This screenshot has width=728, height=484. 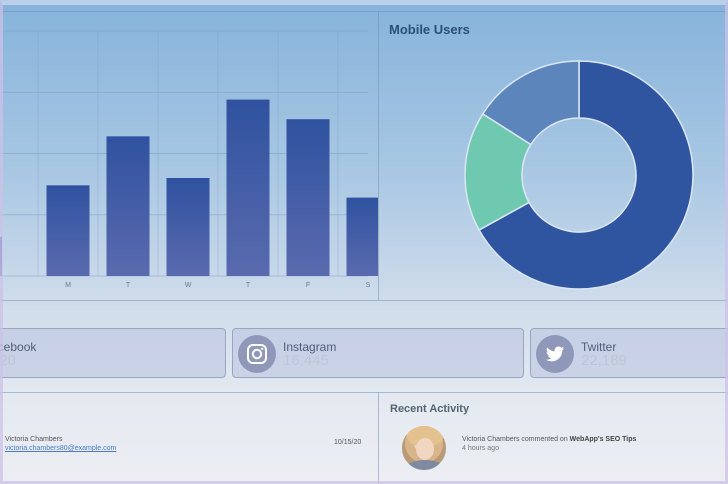 What do you see at coordinates (544, 439) in the screenshot?
I see `activity-action: commented on` at bounding box center [544, 439].